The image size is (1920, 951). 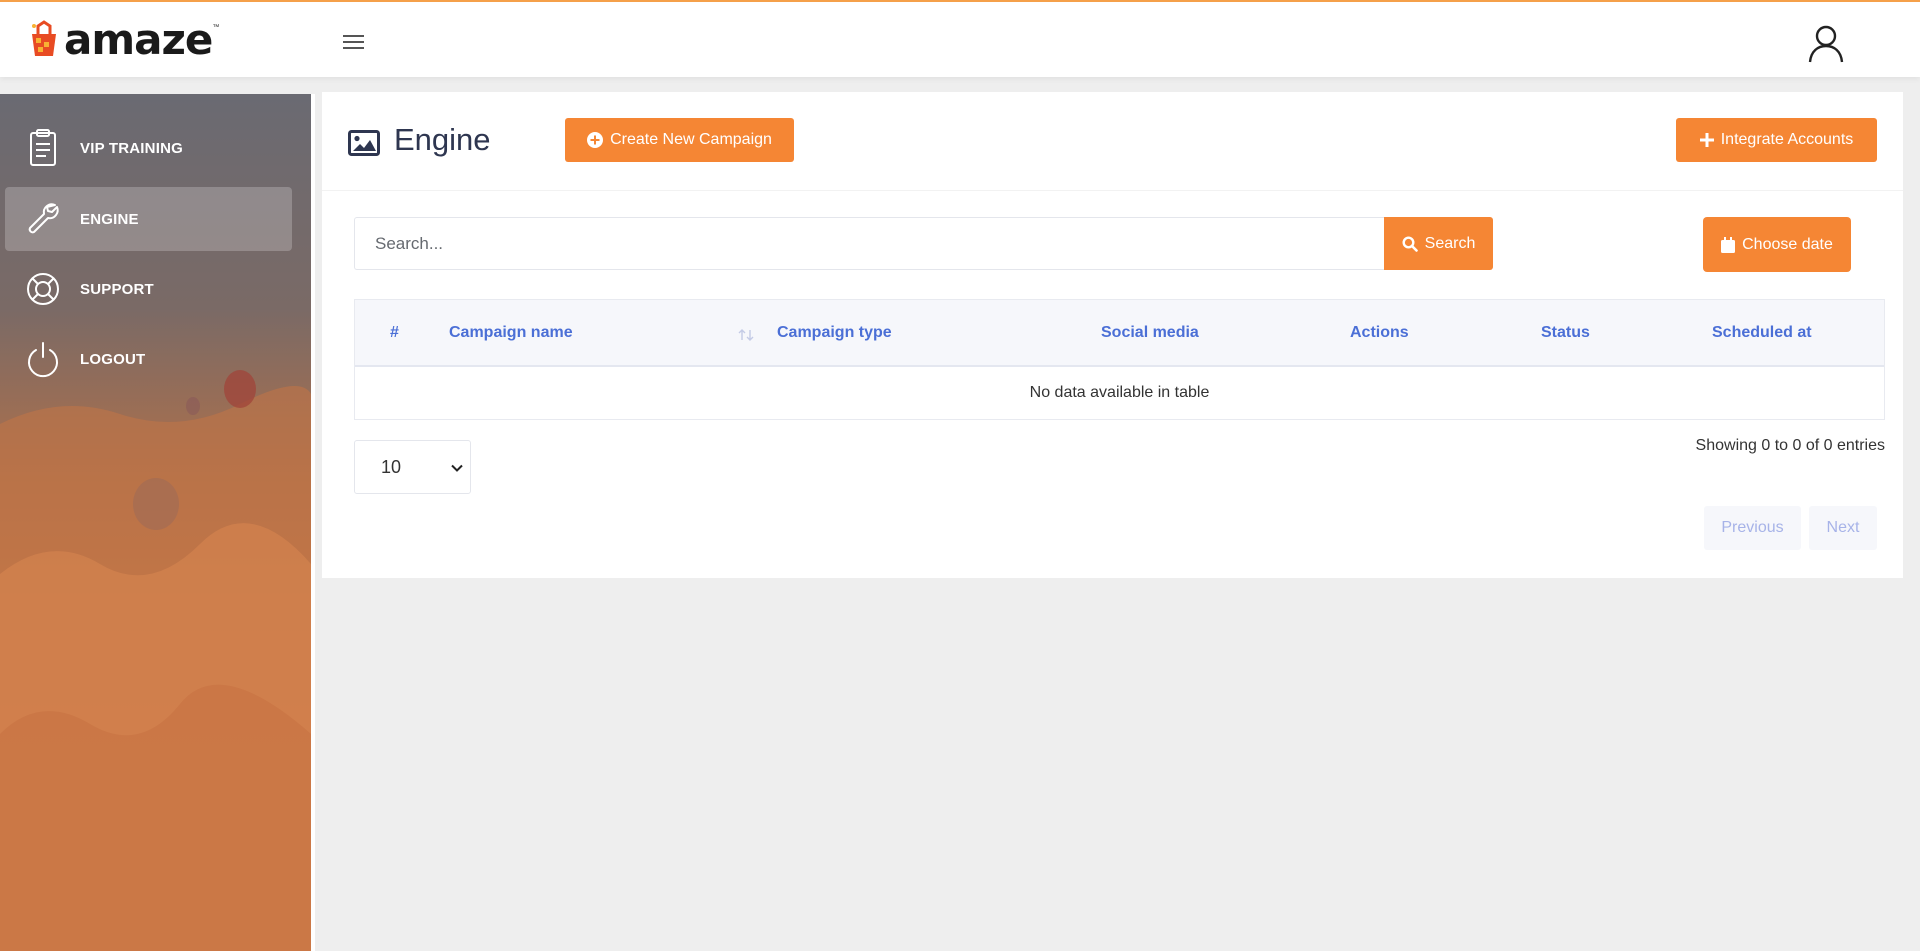 What do you see at coordinates (1826, 44) in the screenshot?
I see `user-icon` at bounding box center [1826, 44].